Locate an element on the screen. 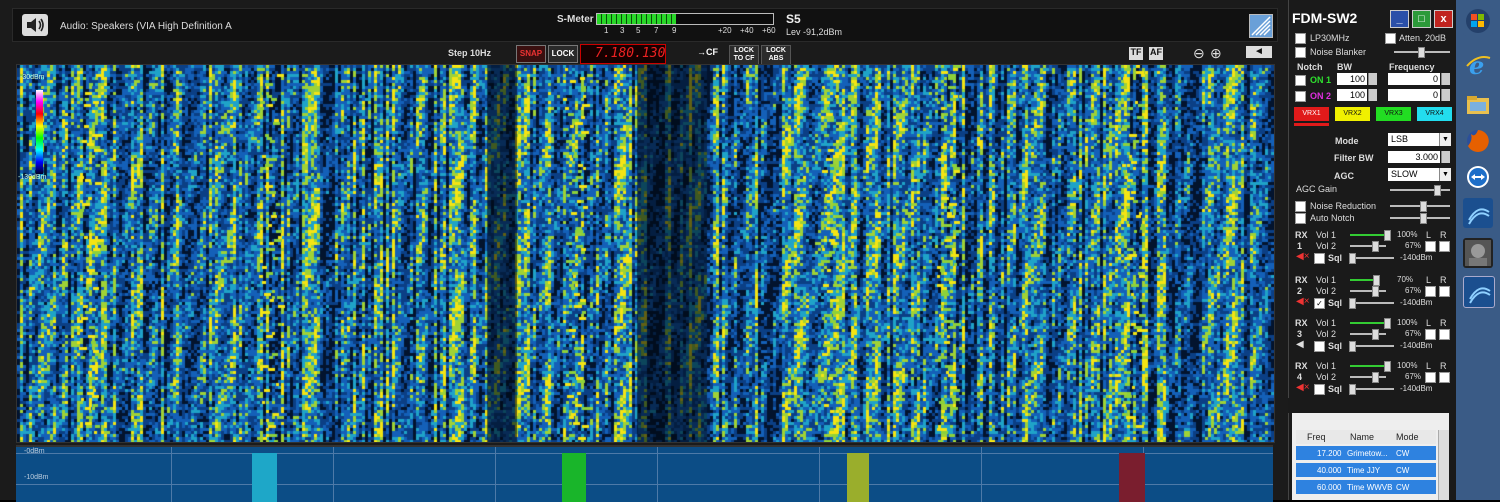  lp30-checkbox is located at coordinates (1300, 38).